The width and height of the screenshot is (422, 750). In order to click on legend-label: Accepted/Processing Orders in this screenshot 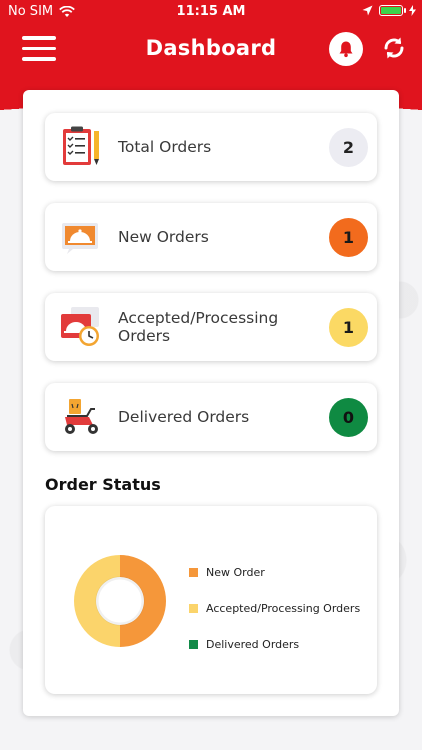, I will do `click(283, 608)`.